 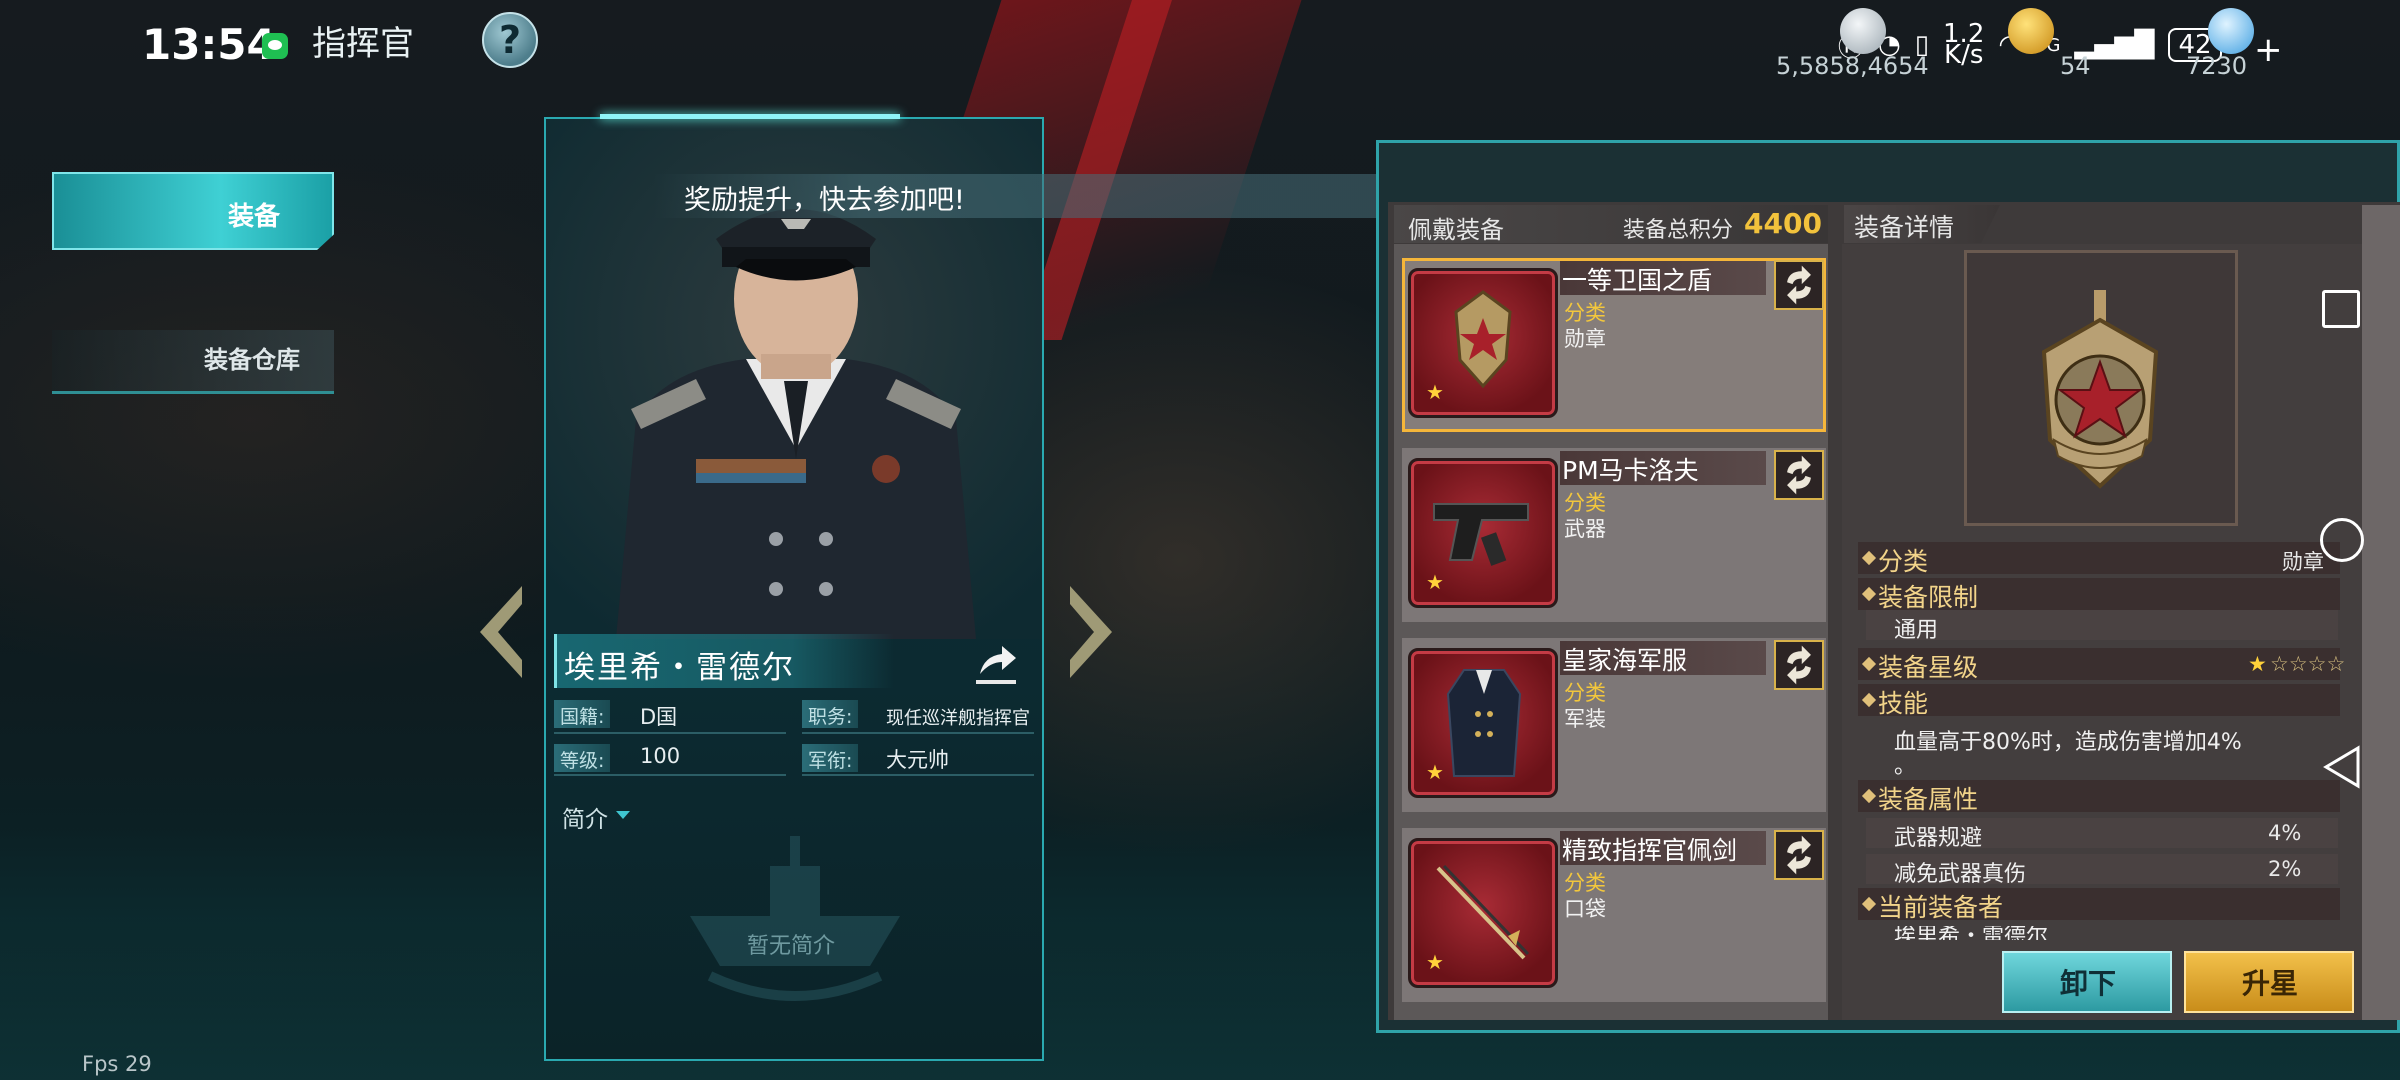 I want to click on clock: 13:54, so click(x=209, y=44).